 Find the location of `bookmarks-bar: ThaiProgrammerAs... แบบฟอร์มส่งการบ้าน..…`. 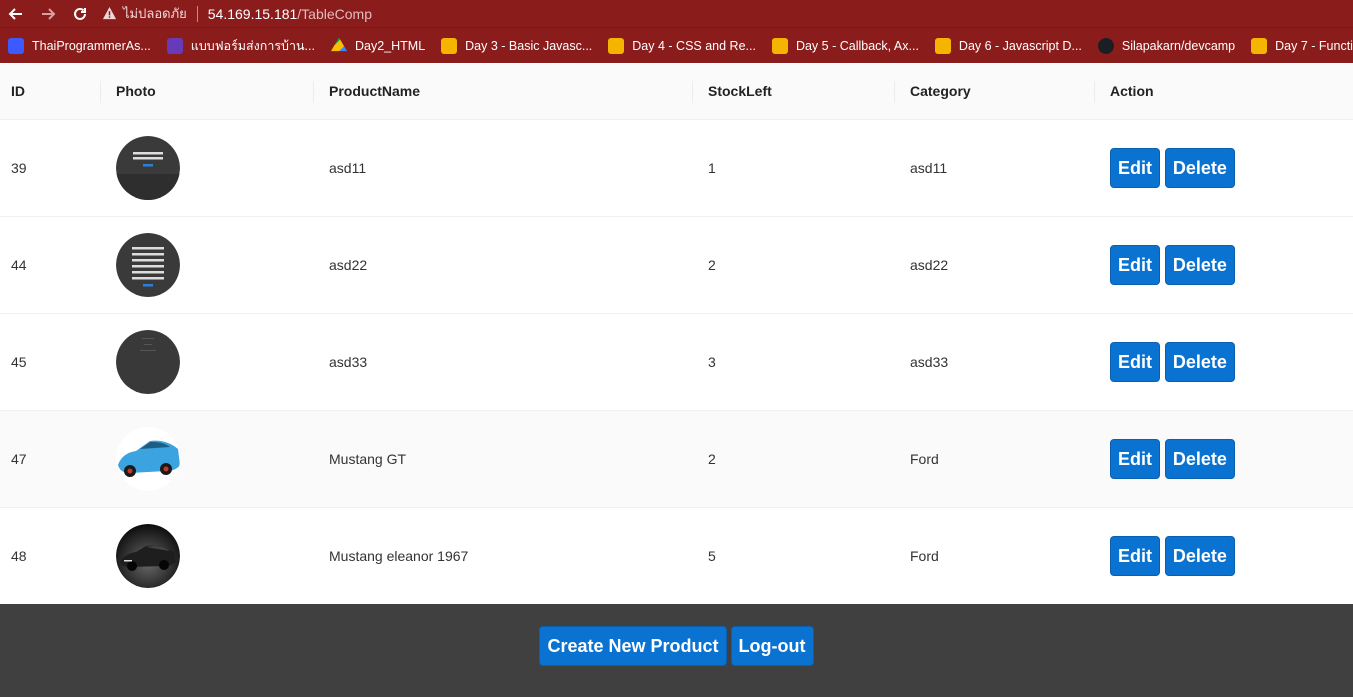

bookmarks-bar: ThaiProgrammerAs... แบบฟอร์มส่งการบ้าน..… is located at coordinates (676, 45).